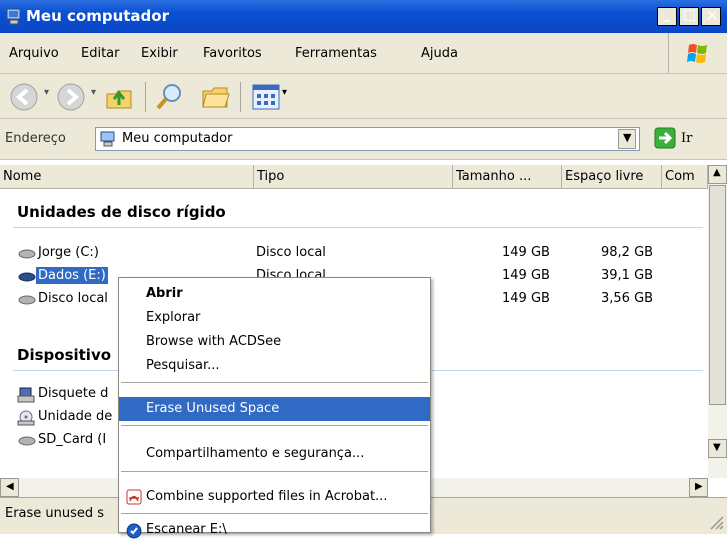 This screenshot has height=542, width=727. I want to click on address-value: Meu computador, so click(177, 138).